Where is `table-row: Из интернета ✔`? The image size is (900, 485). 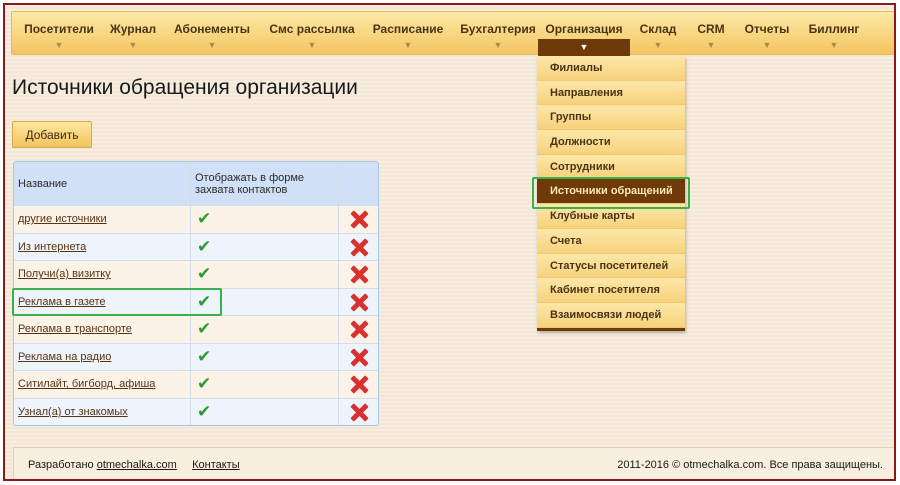 table-row: Из интернета ✔ is located at coordinates (196, 246).